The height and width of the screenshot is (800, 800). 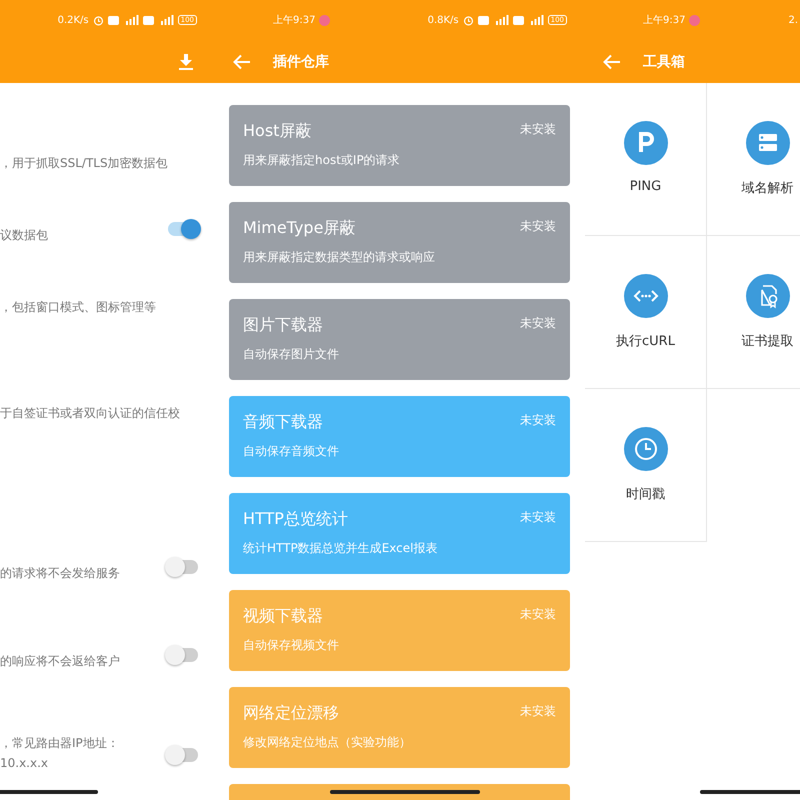 I want to click on plugin-card: 网络定位漂移 未安装 修改网络定位地点（实验功能）, so click(x=399, y=727).